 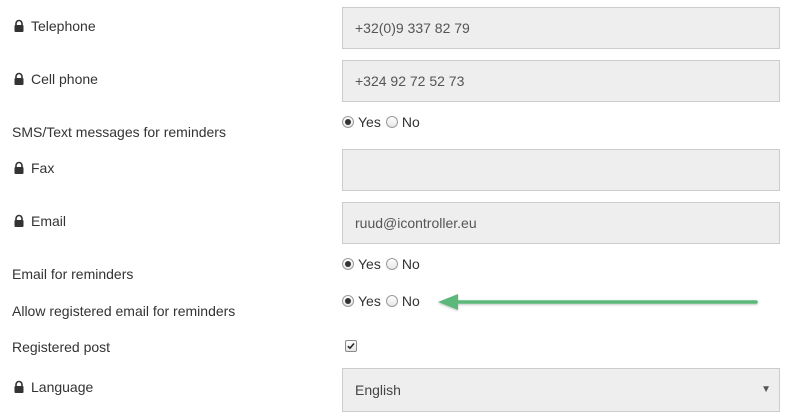 I want to click on cell-phone-label: Cell phone, so click(x=55, y=79).